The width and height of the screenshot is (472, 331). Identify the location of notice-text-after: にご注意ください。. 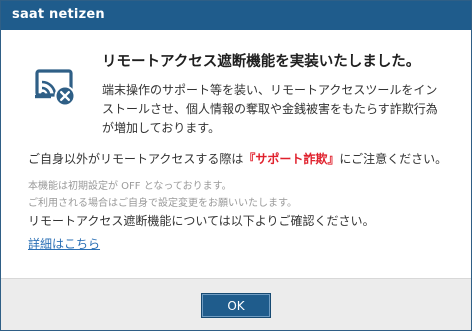
(393, 159).